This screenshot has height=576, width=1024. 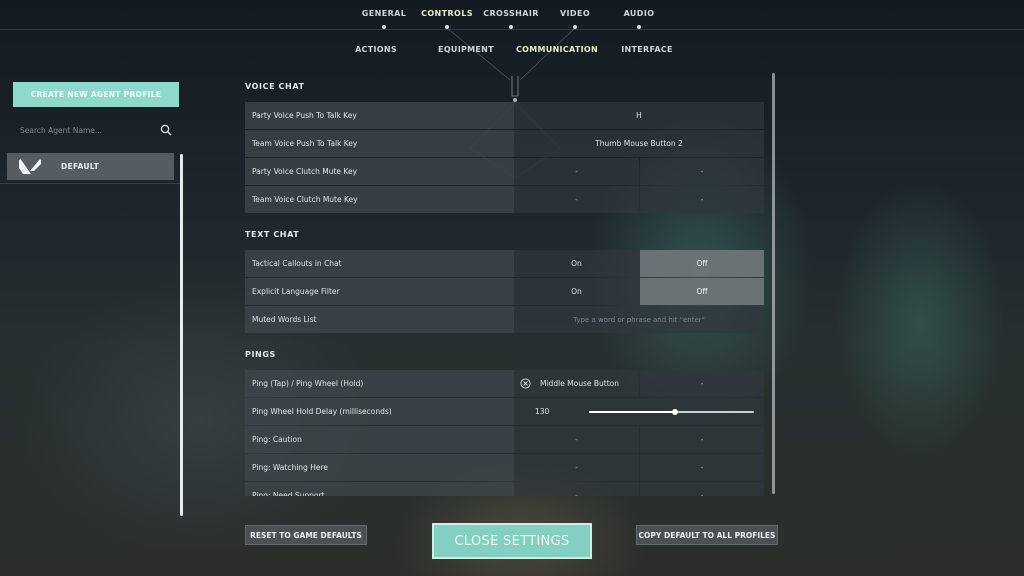 What do you see at coordinates (639, 143) in the screenshot?
I see `keybind-team-push-to-talk: Thumb Mouse Button 2` at bounding box center [639, 143].